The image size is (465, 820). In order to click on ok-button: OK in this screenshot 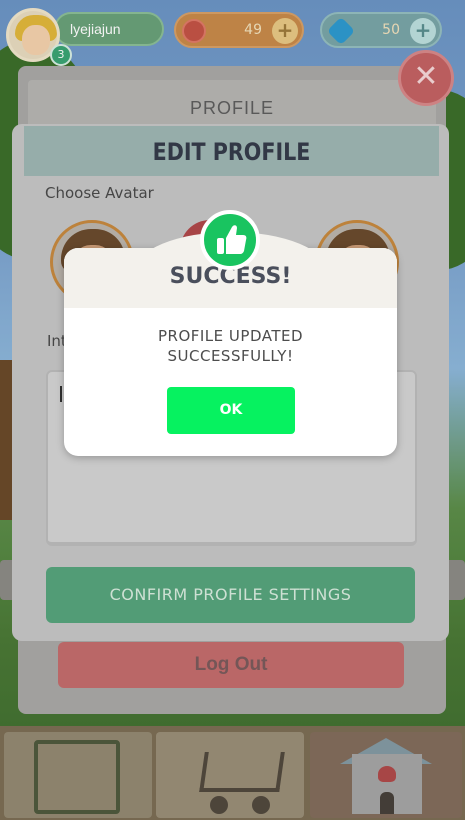, I will do `click(231, 410)`.